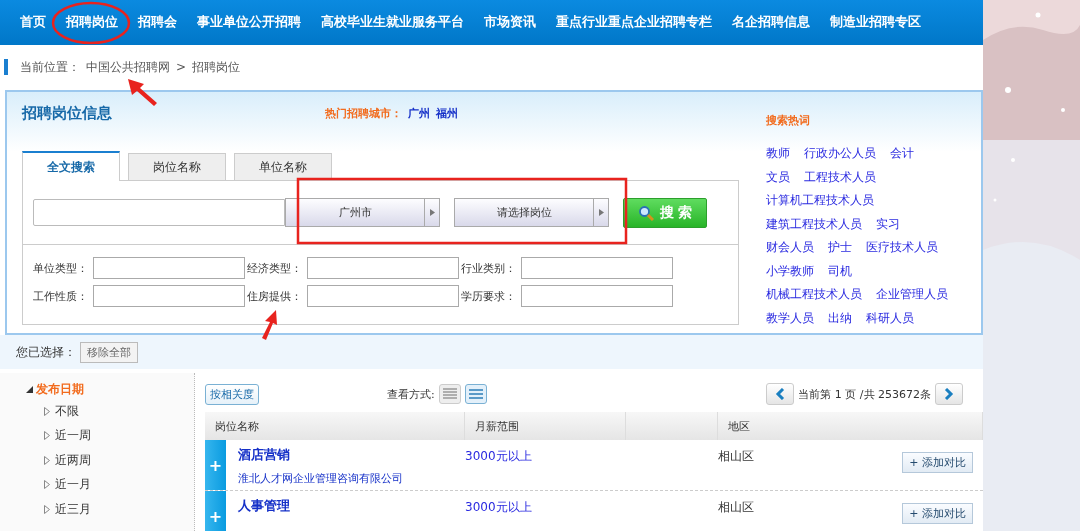  I want to click on nav-link: 名企招聘信息, so click(771, 22).